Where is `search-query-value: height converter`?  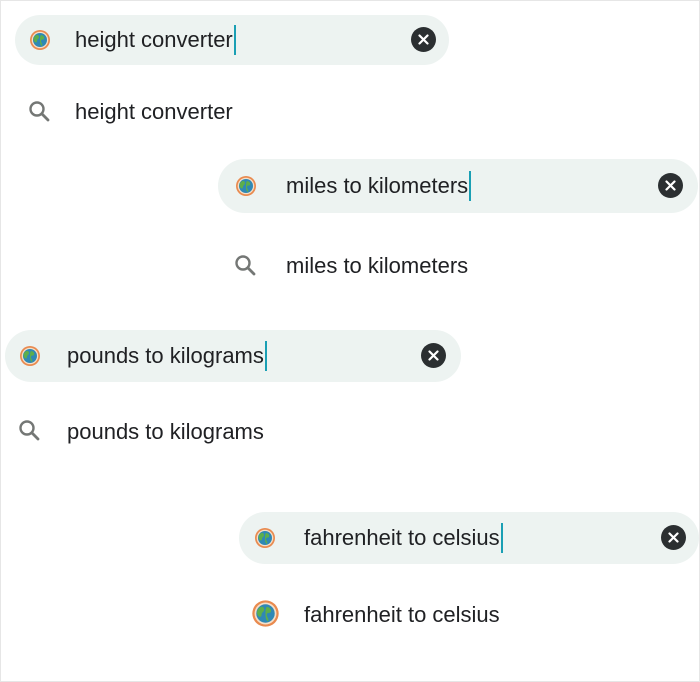
search-query-value: height converter is located at coordinates (154, 39).